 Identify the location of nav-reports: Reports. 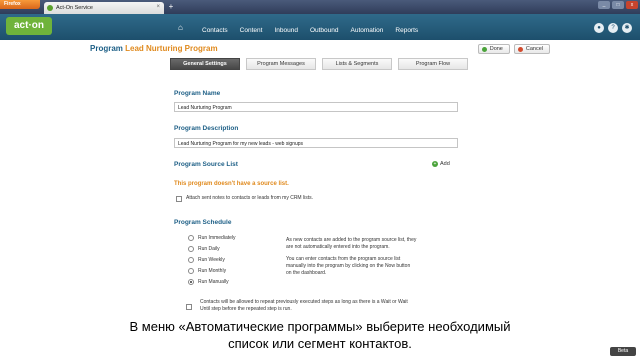
(406, 30).